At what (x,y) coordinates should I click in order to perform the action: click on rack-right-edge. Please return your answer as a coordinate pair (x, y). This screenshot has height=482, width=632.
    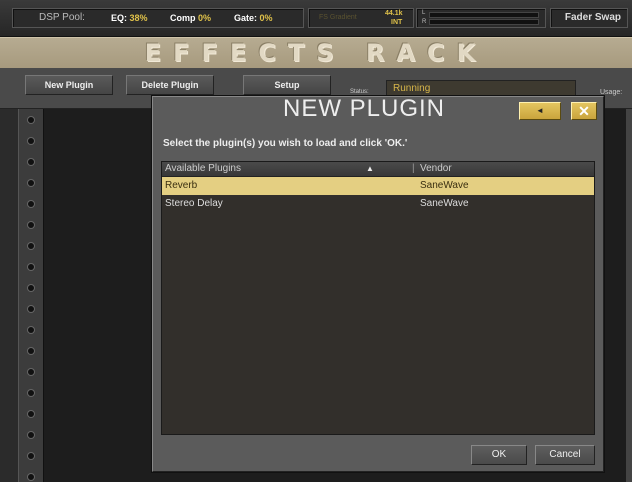
    Looking at the image, I should click on (629, 295).